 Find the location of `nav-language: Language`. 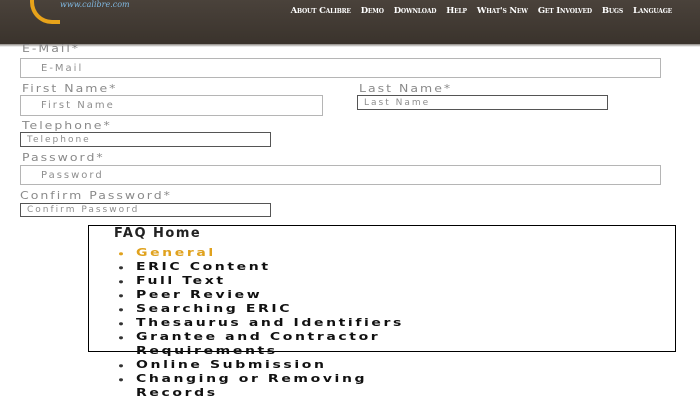

nav-language: Language is located at coordinates (652, 11).